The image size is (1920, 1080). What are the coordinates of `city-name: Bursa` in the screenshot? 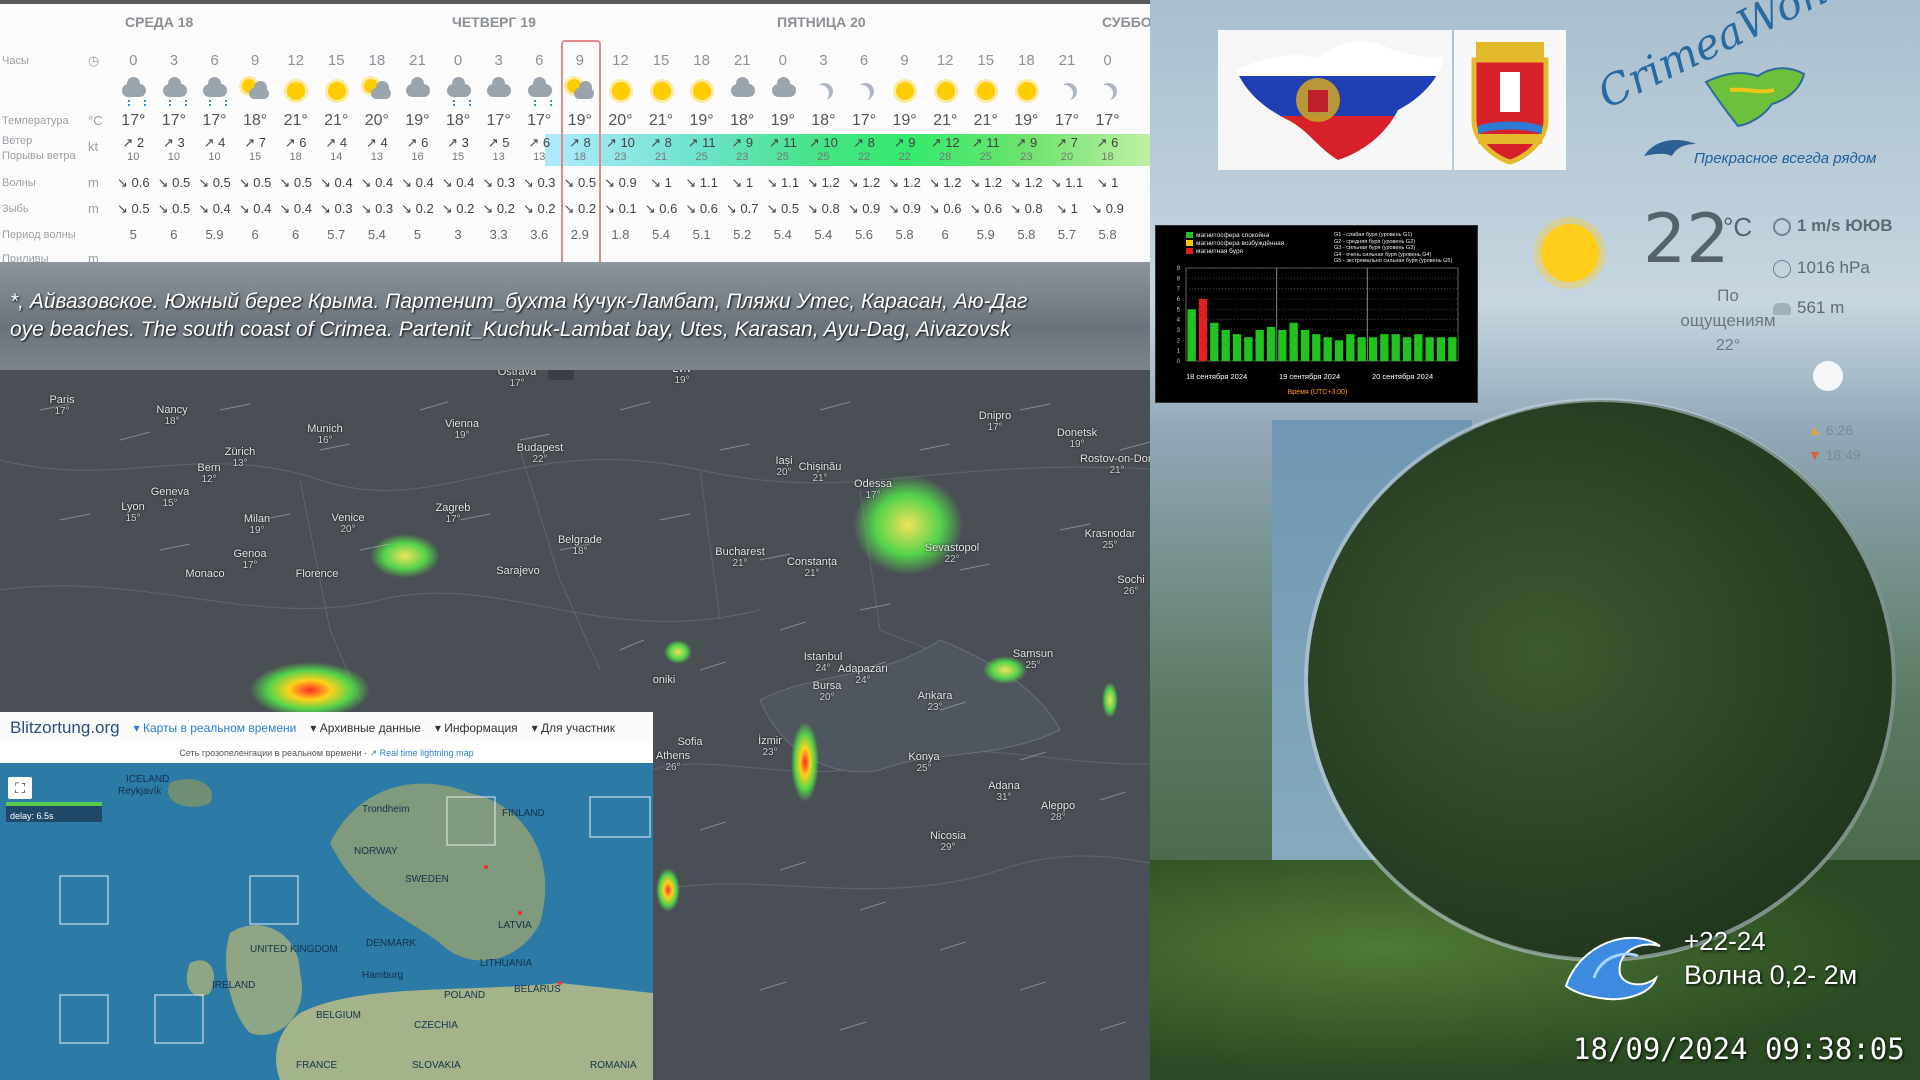 It's located at (827, 686).